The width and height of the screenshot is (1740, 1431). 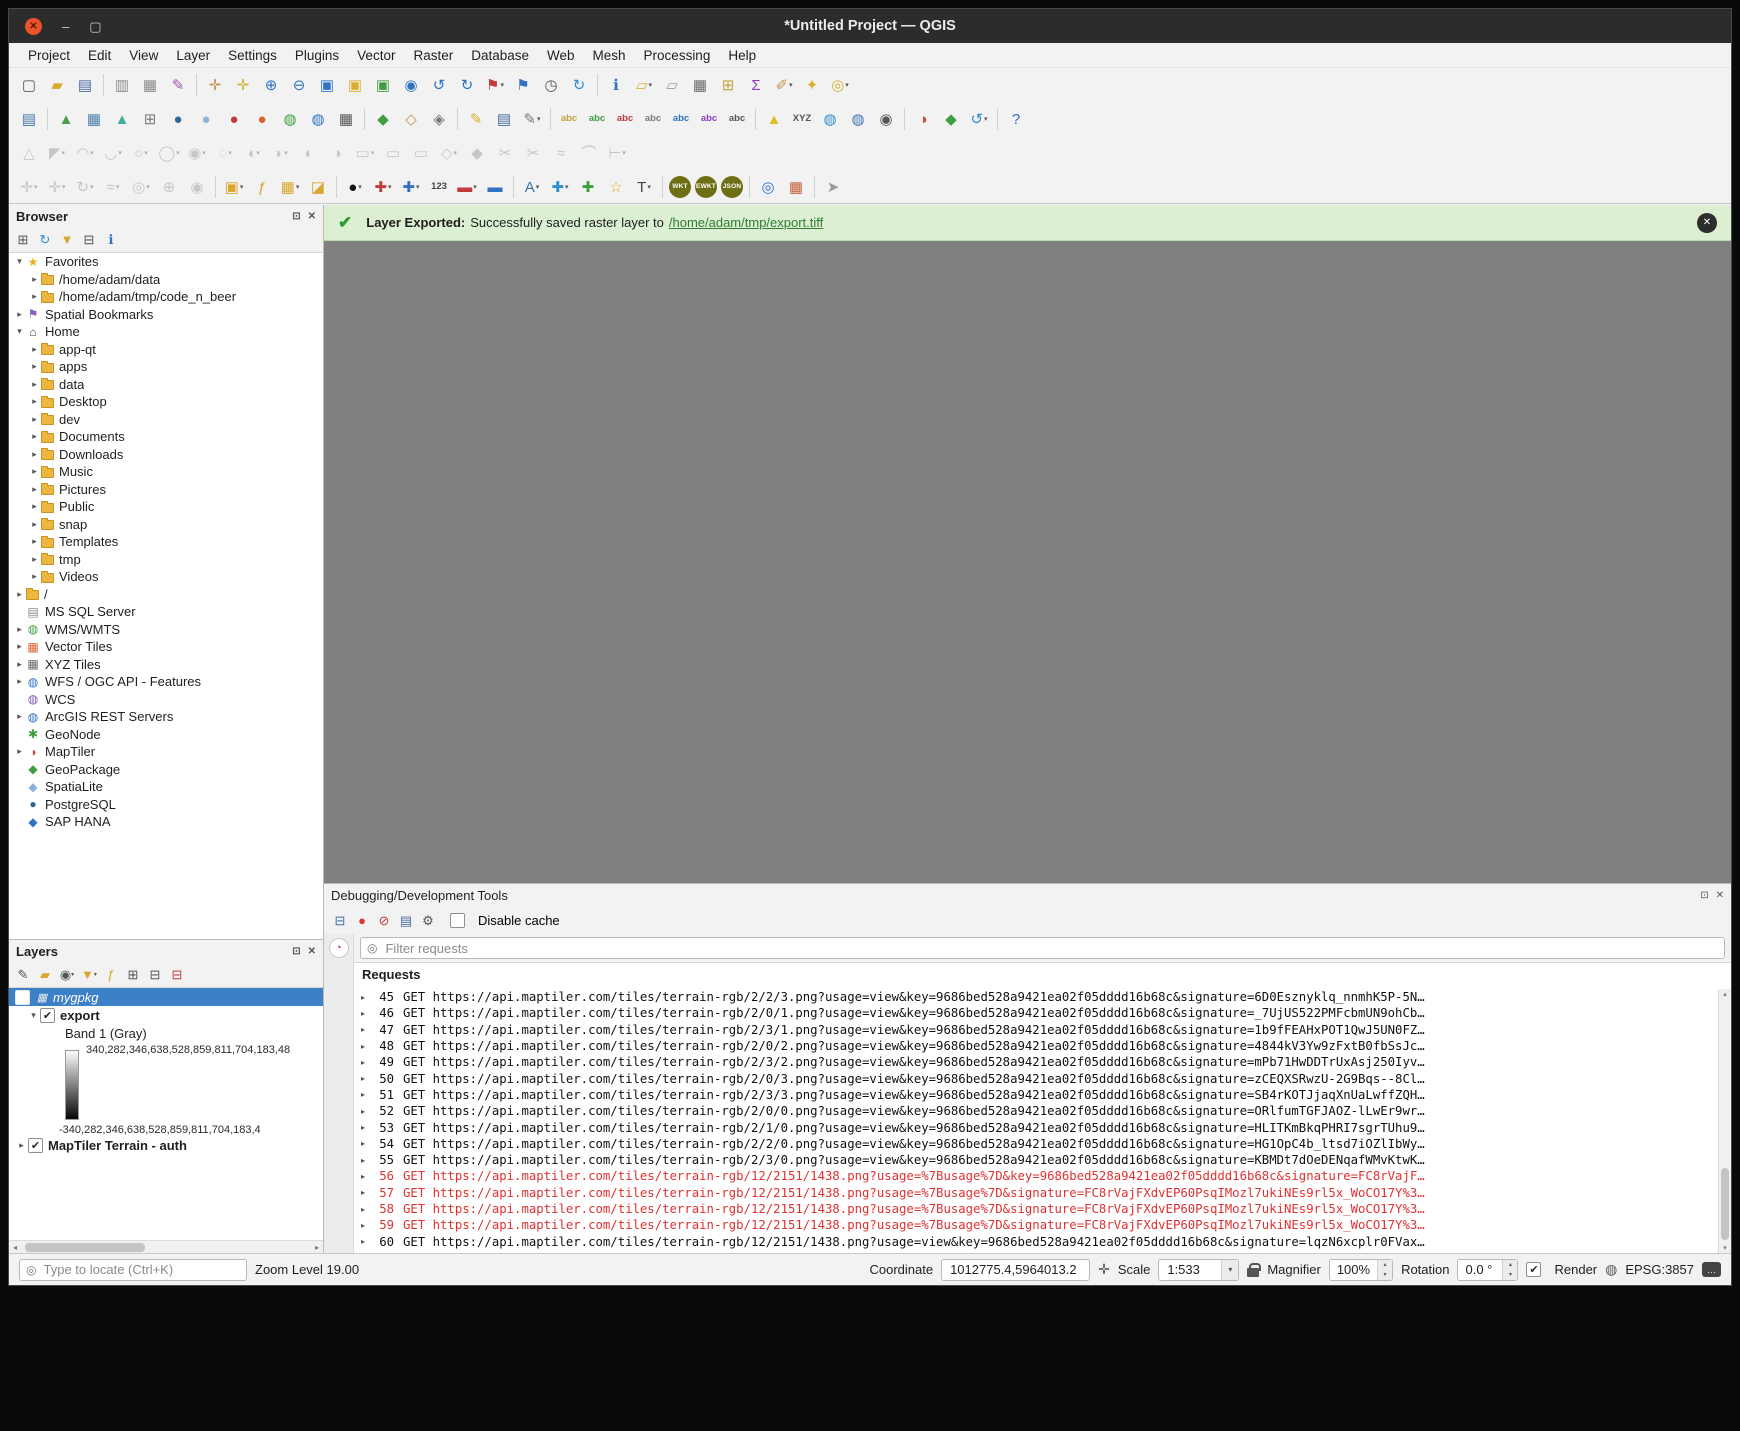 What do you see at coordinates (532, 119) in the screenshot?
I see `current-edits-icon: ✎ ▾` at bounding box center [532, 119].